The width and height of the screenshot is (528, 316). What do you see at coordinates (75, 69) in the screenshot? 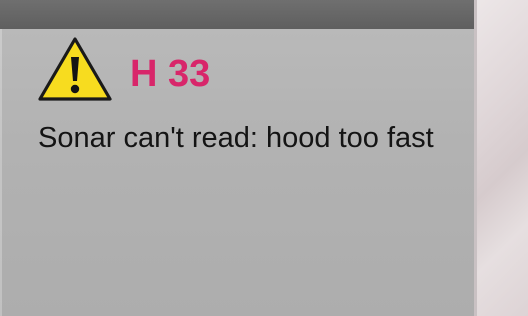
I see `warning-triangle-icon` at bounding box center [75, 69].